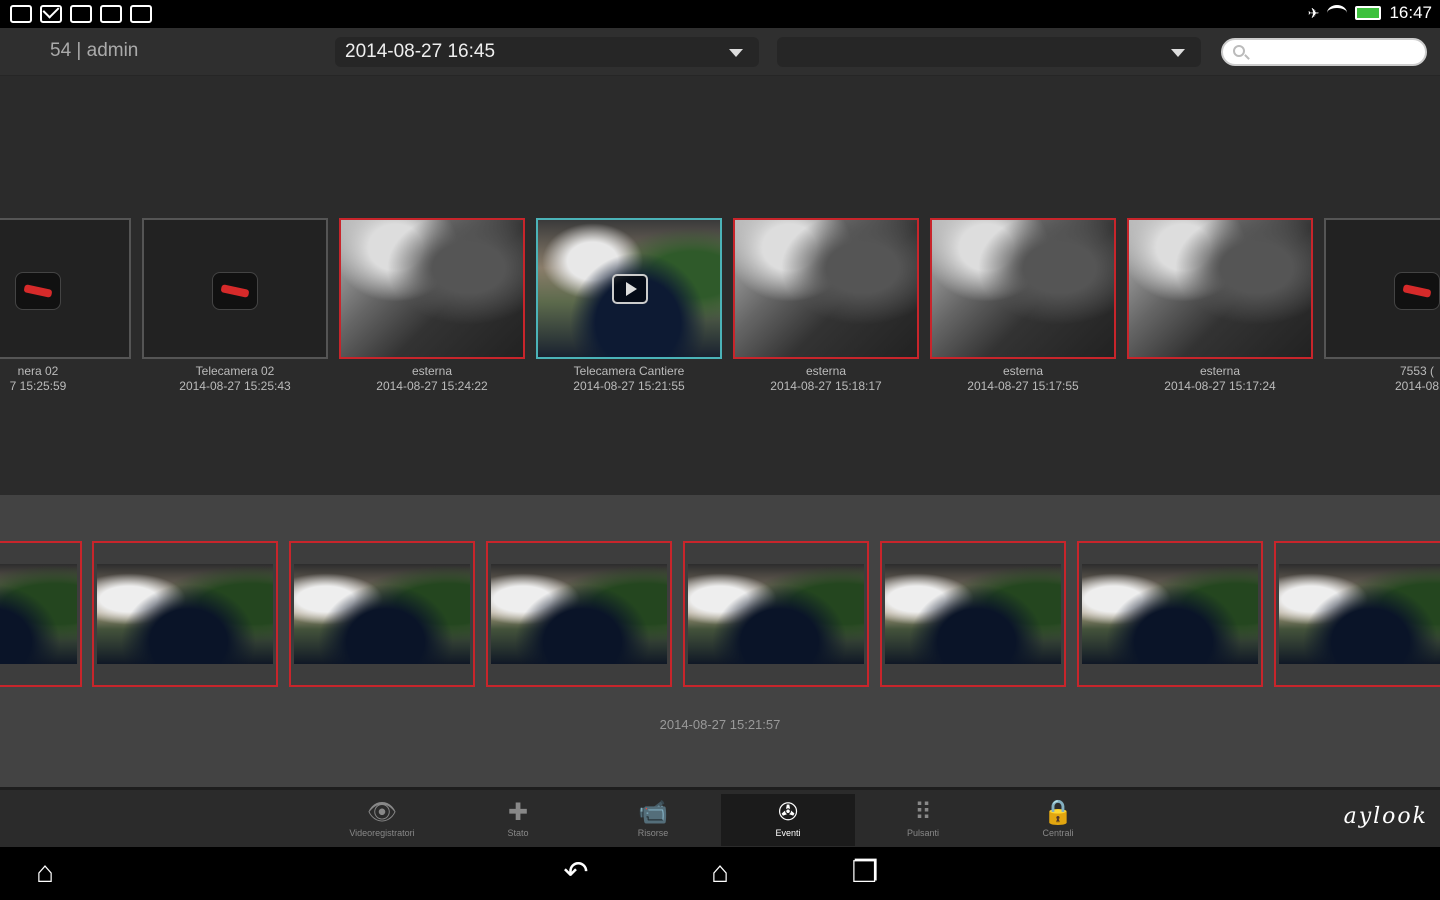 The image size is (1440, 900). What do you see at coordinates (1417, 371) in the screenshot?
I see `event-camera-name: 7553 (` at bounding box center [1417, 371].